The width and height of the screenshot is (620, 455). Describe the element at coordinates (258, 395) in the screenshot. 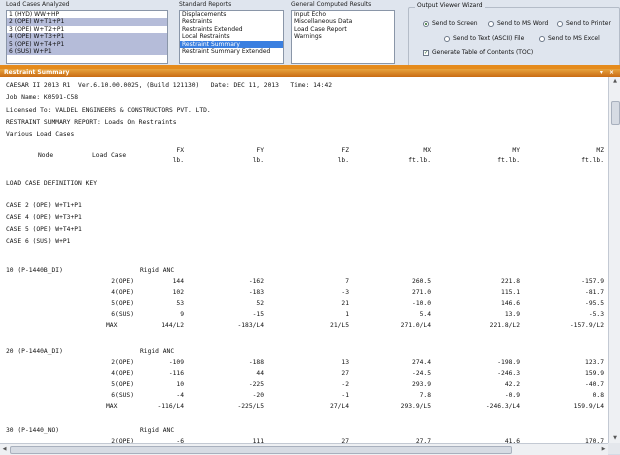

I see `result-value: -20` at that location.